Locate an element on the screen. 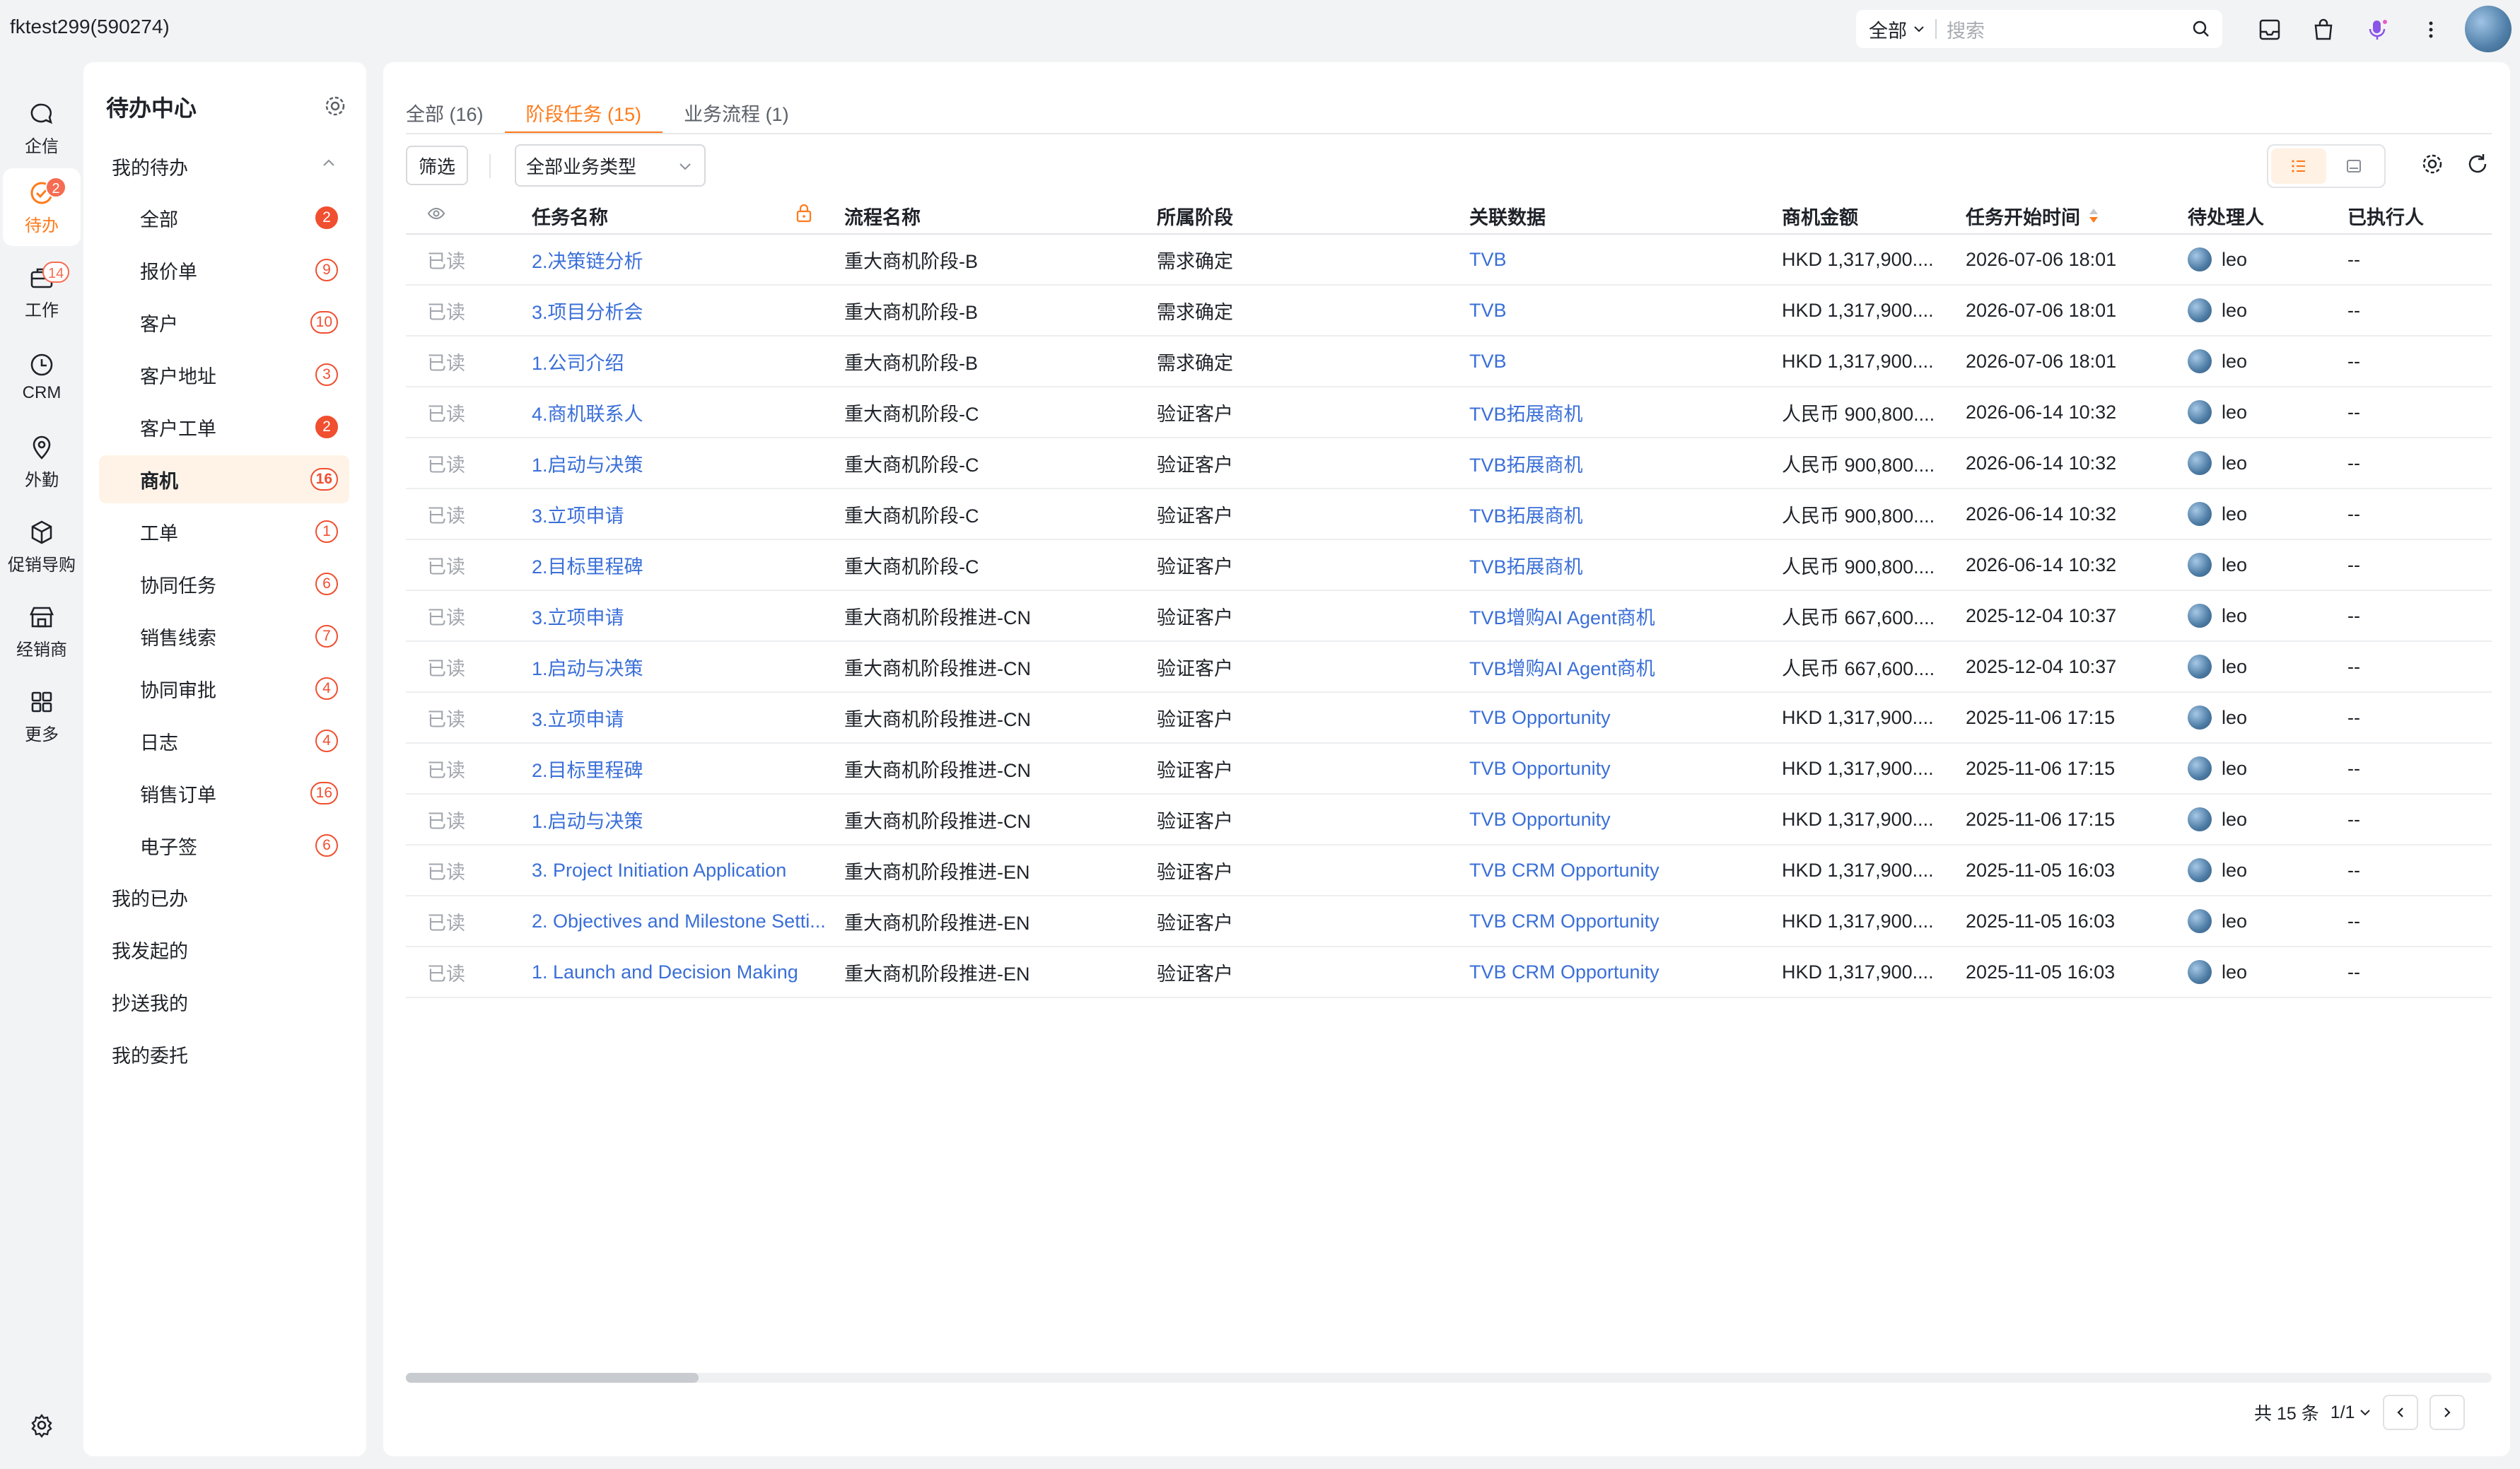  prev-page-button is located at coordinates (2401, 1412).